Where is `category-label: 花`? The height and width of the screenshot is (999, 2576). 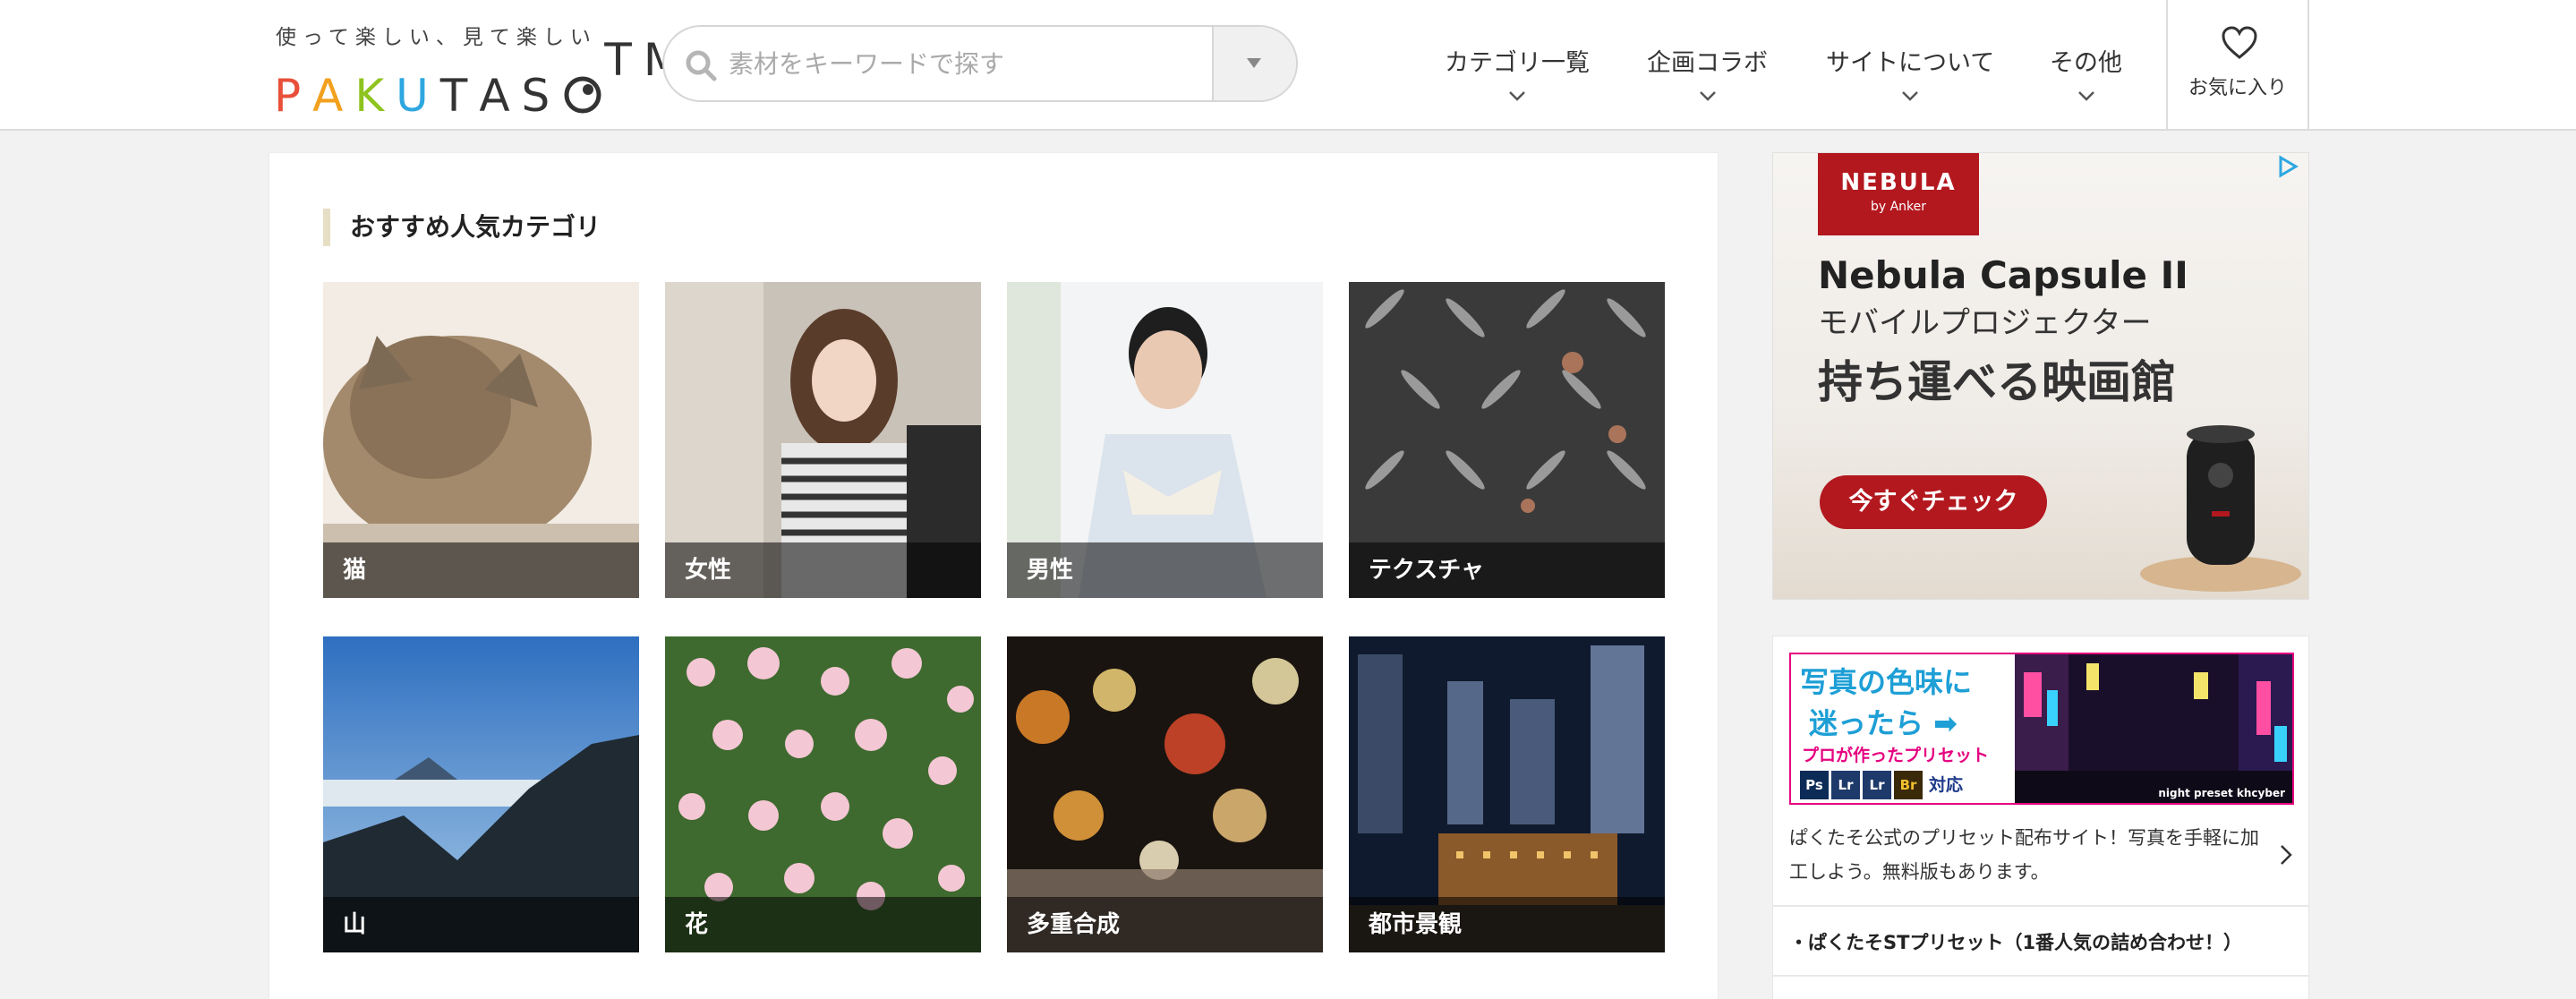
category-label: 花 is located at coordinates (823, 924).